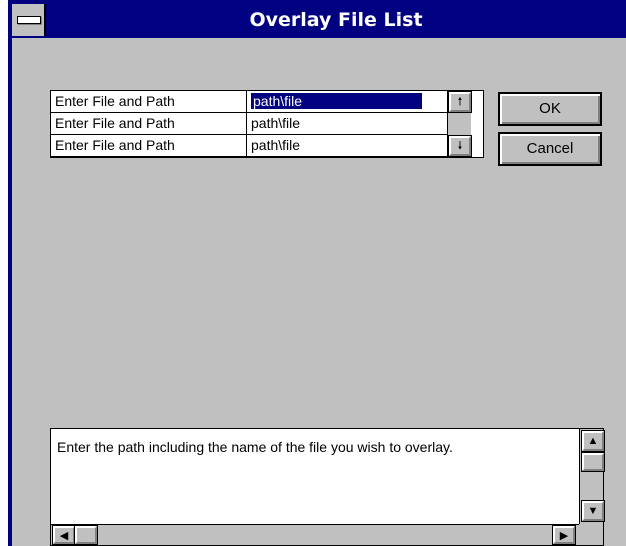  I want to click on grid-vertical-scrollbar: 🠕 🠗, so click(459, 124).